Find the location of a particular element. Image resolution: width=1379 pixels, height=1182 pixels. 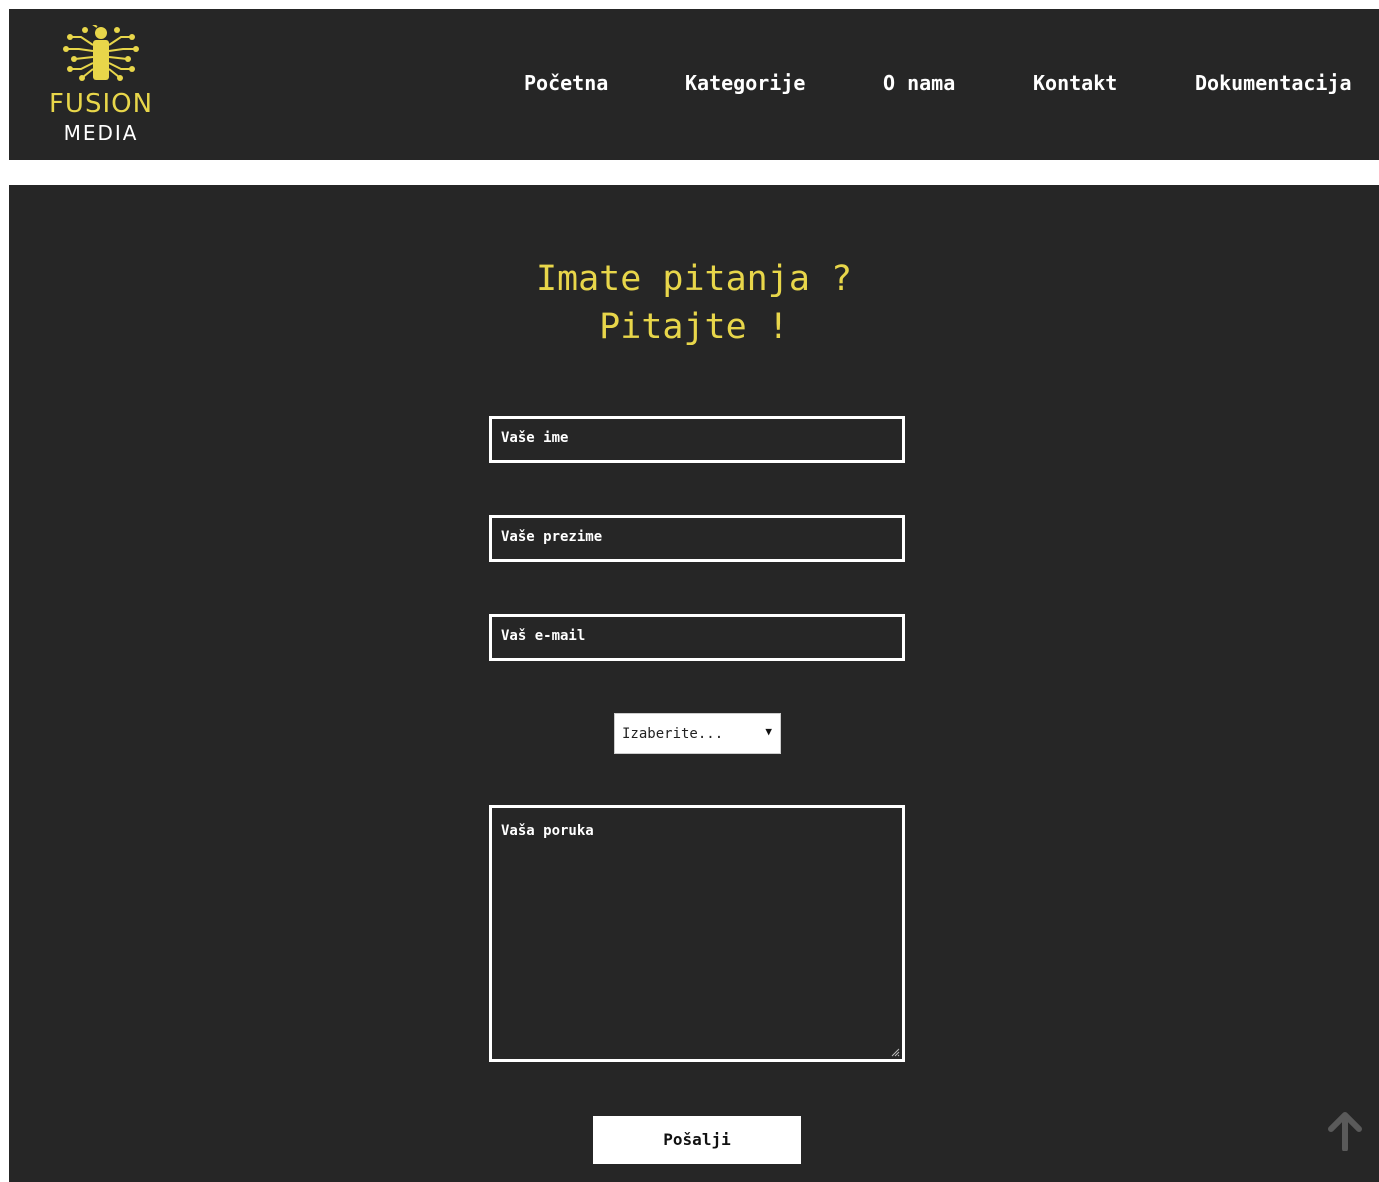

resize-grip-icon is located at coordinates (895, 1052).